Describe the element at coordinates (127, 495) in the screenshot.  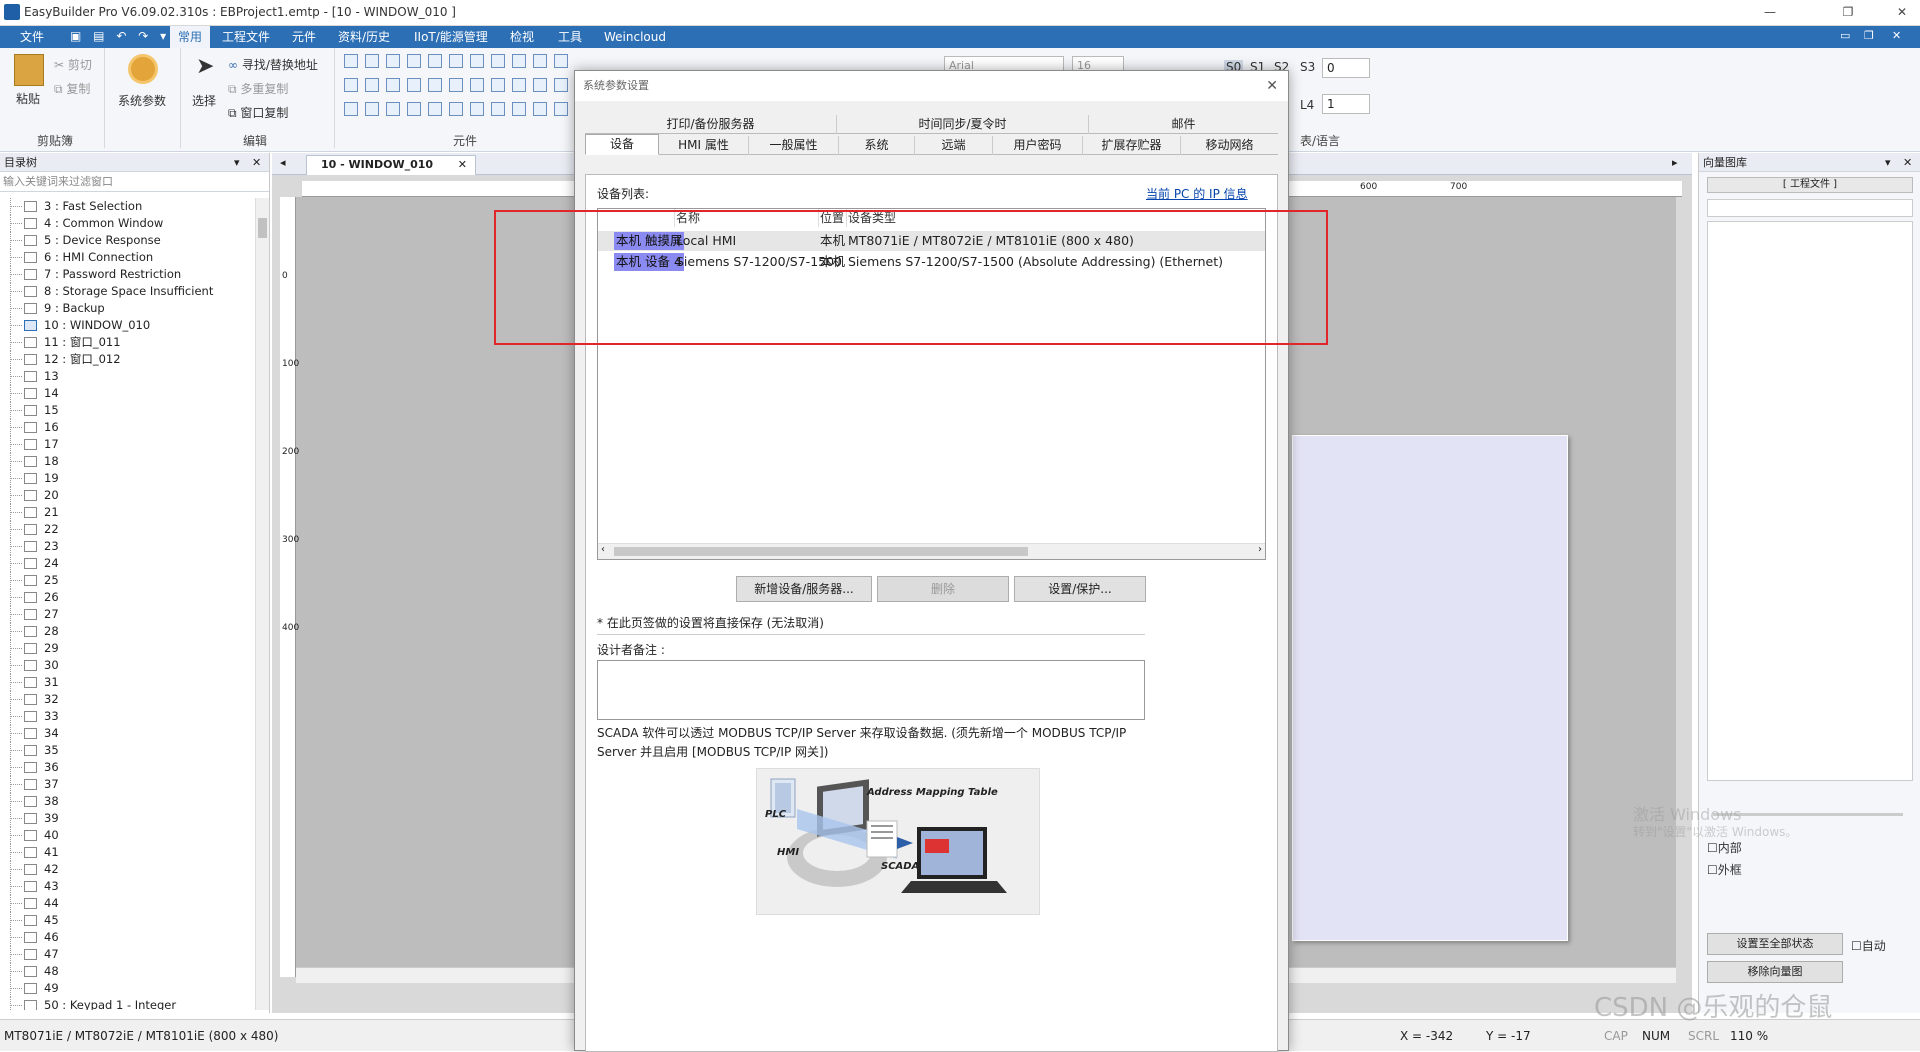
I see `tree-item: 20` at that location.